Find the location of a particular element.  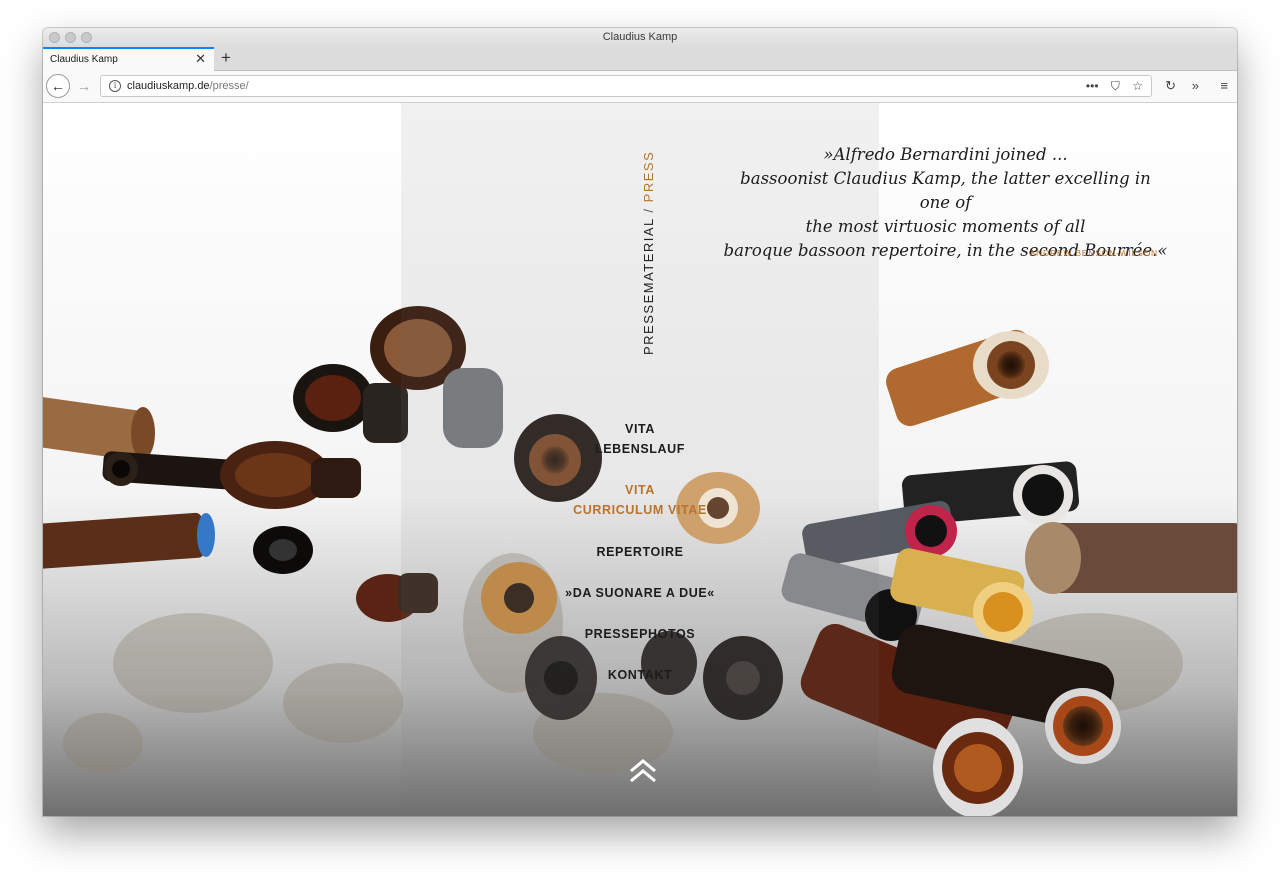

section-title-main: PRESSEMATERIAL is located at coordinates (648, 286).